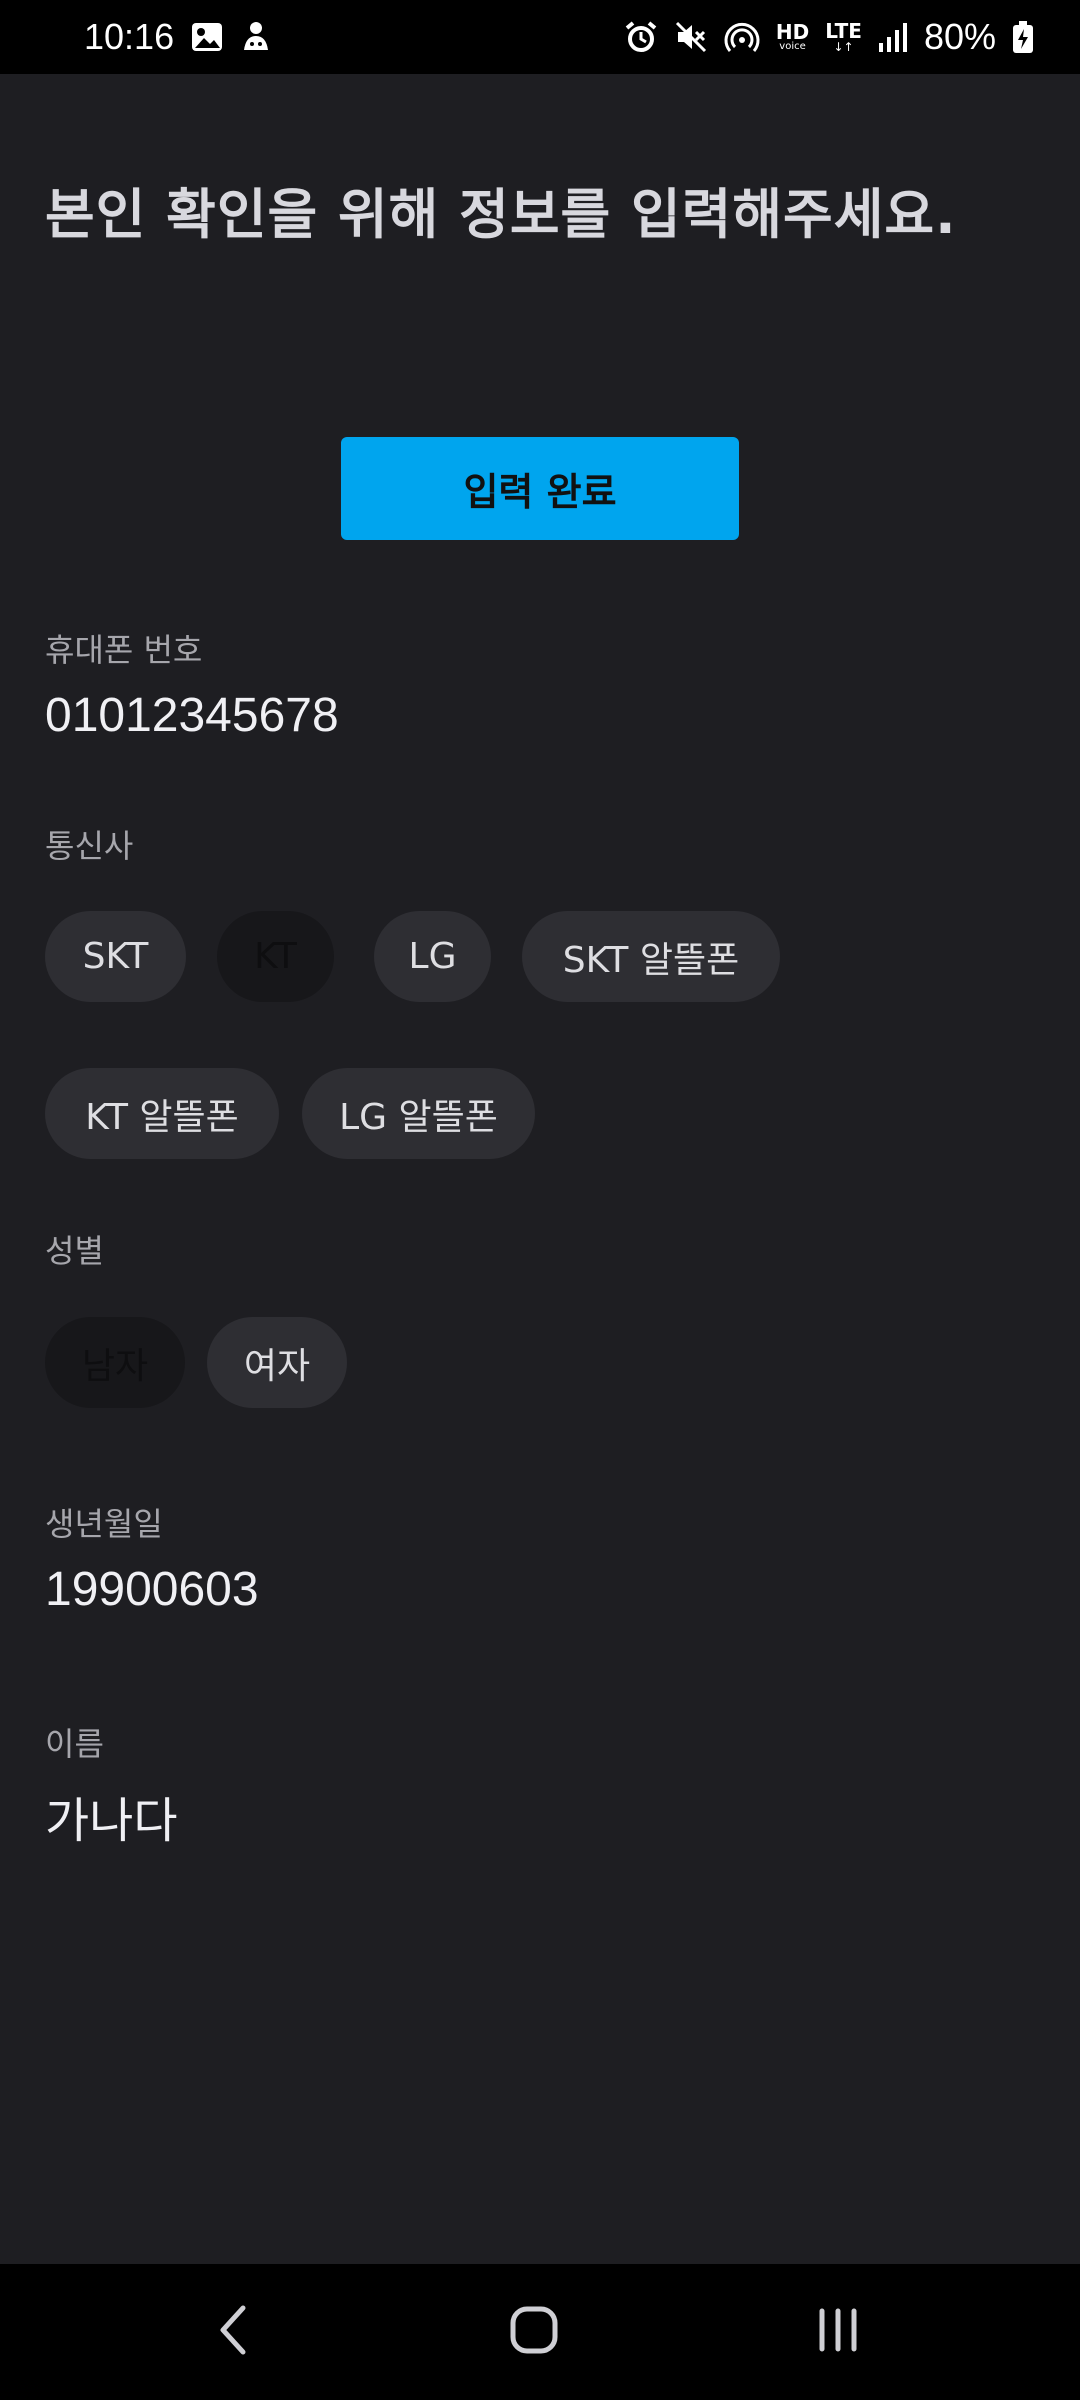  Describe the element at coordinates (843, 31) in the screenshot. I see `lte-text: LTE` at that location.